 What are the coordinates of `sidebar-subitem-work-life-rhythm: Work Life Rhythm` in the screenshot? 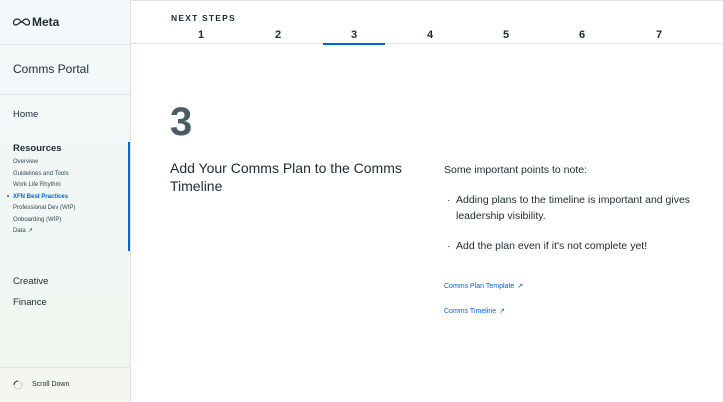 It's located at (44, 186).